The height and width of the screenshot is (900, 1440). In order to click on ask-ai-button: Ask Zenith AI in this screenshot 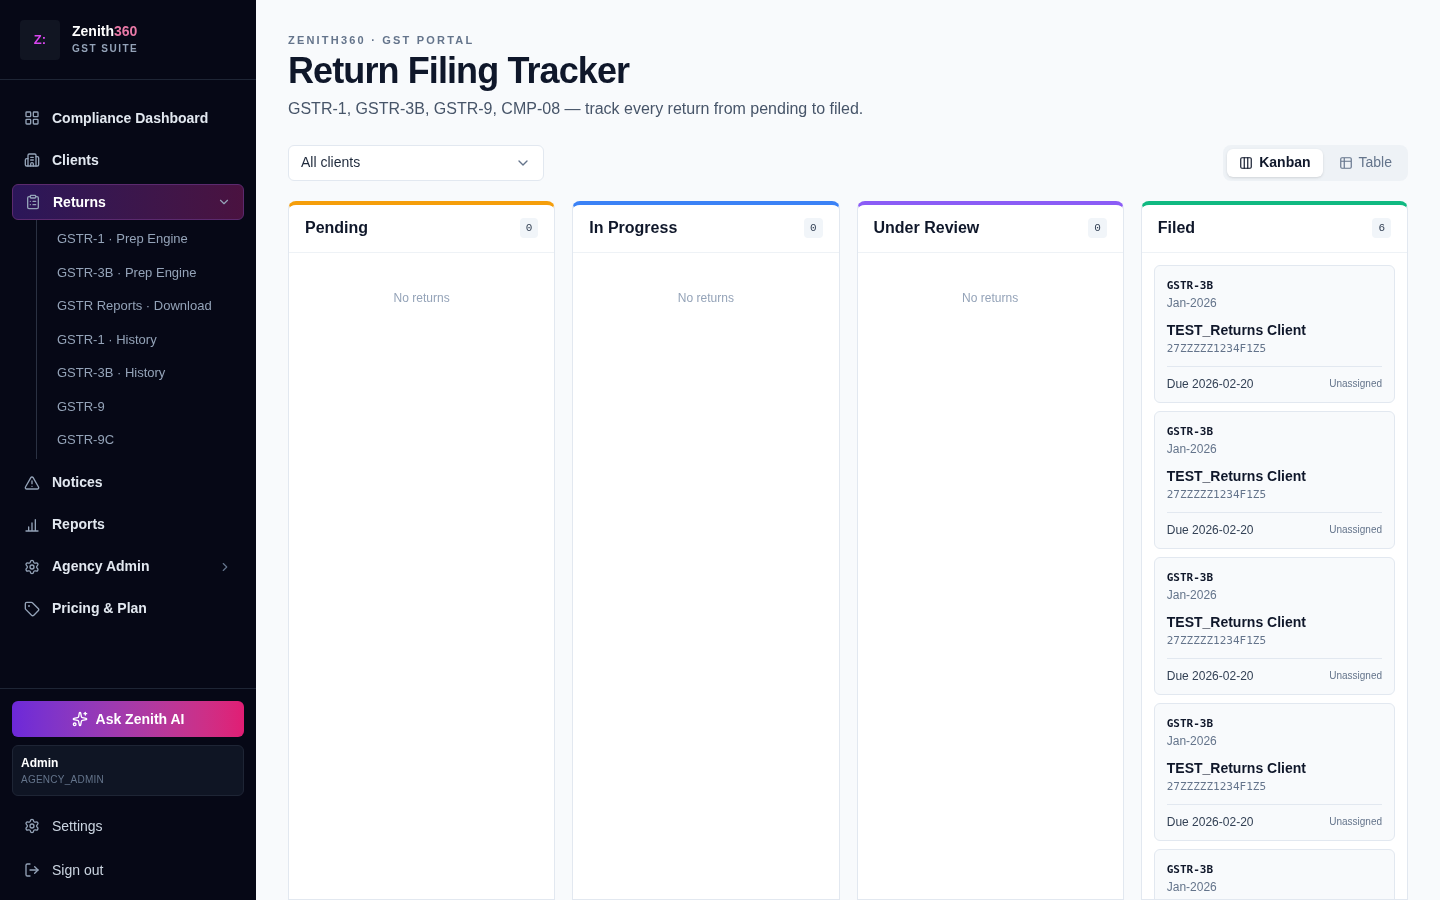, I will do `click(128, 719)`.